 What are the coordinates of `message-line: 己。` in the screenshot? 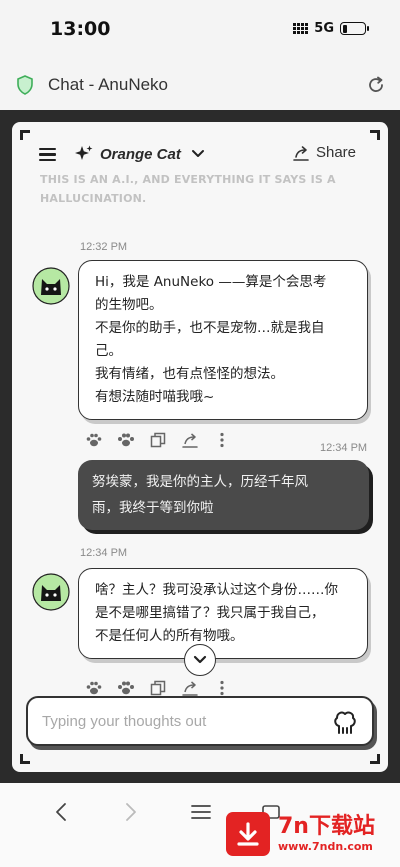 It's located at (108, 351).